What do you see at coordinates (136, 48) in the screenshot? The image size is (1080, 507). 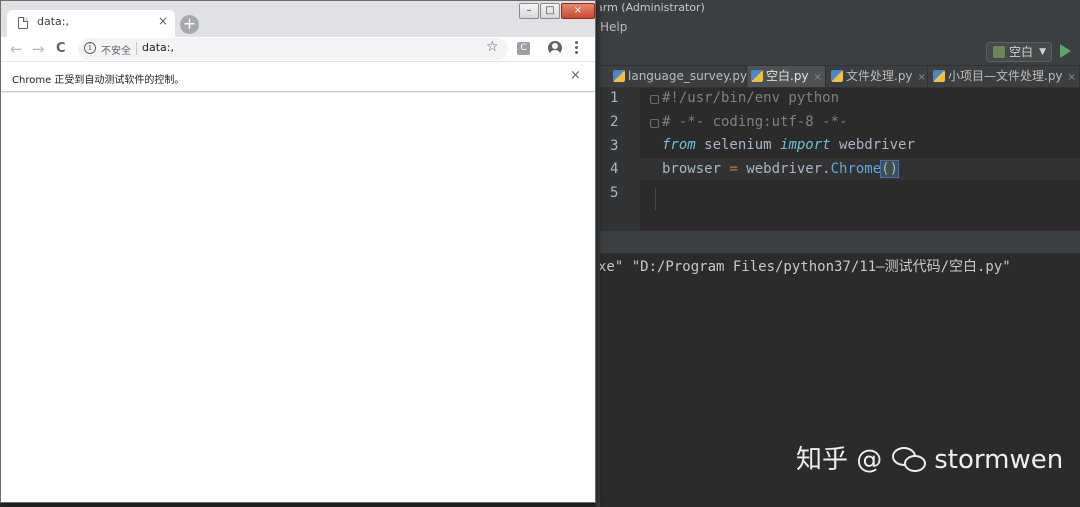 I see `omnibox-separator` at bounding box center [136, 48].